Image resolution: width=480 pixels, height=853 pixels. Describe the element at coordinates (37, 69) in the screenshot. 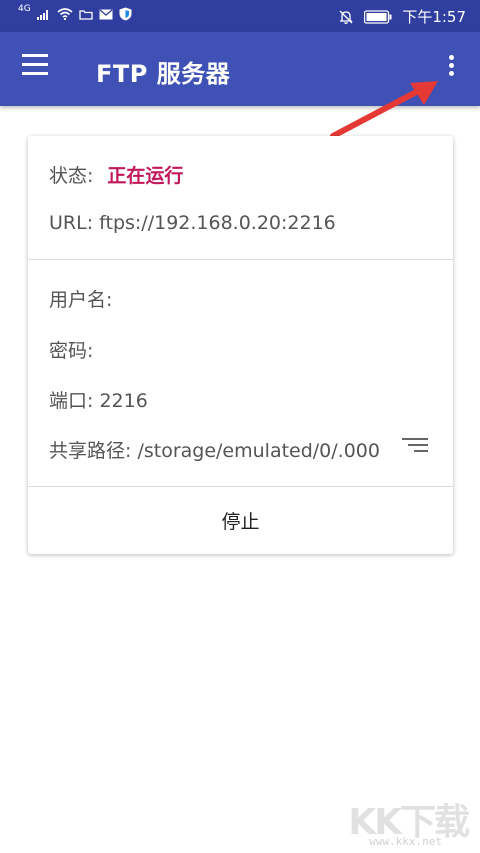

I see `menu-icon` at that location.